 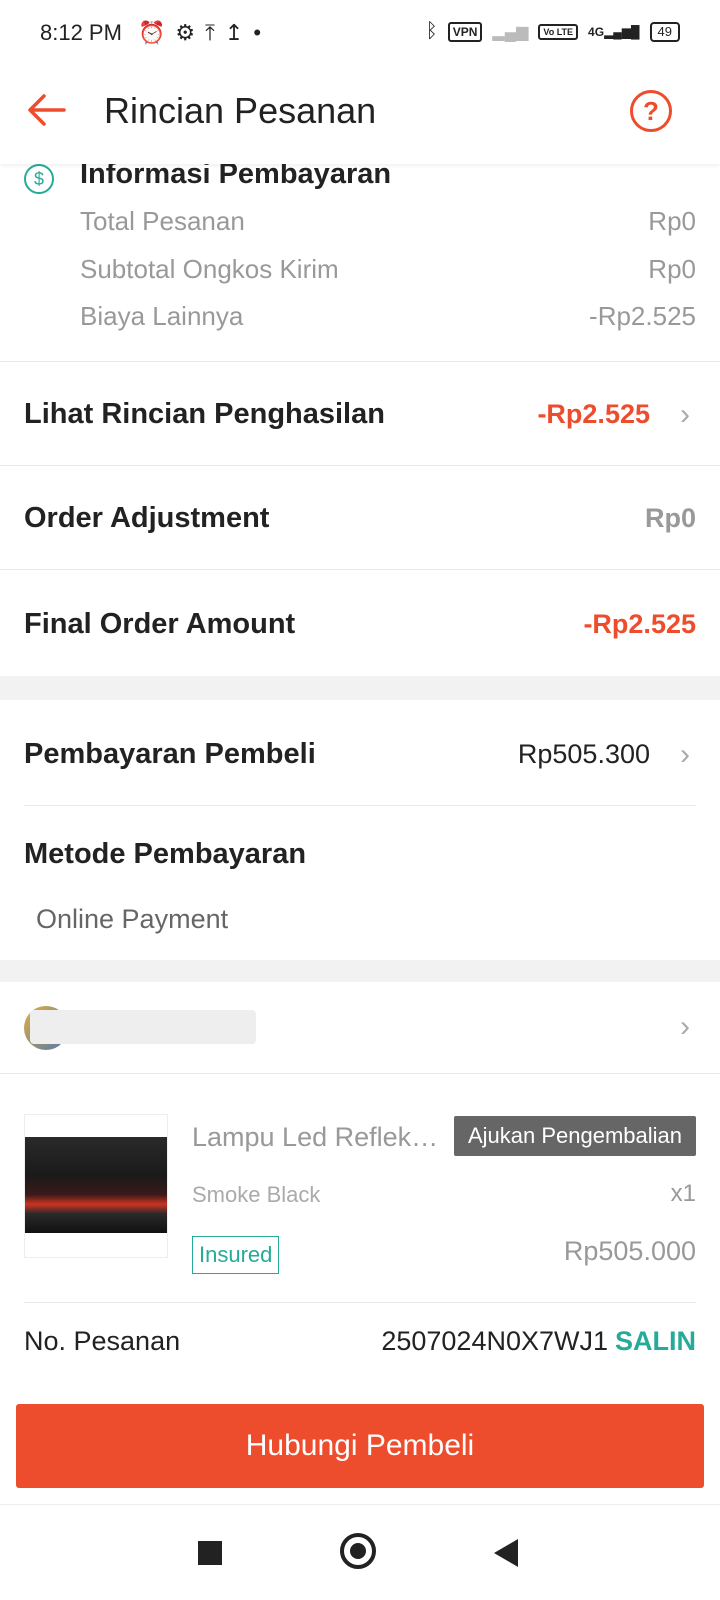 What do you see at coordinates (596, 31) in the screenshot?
I see `network-type: 4G` at bounding box center [596, 31].